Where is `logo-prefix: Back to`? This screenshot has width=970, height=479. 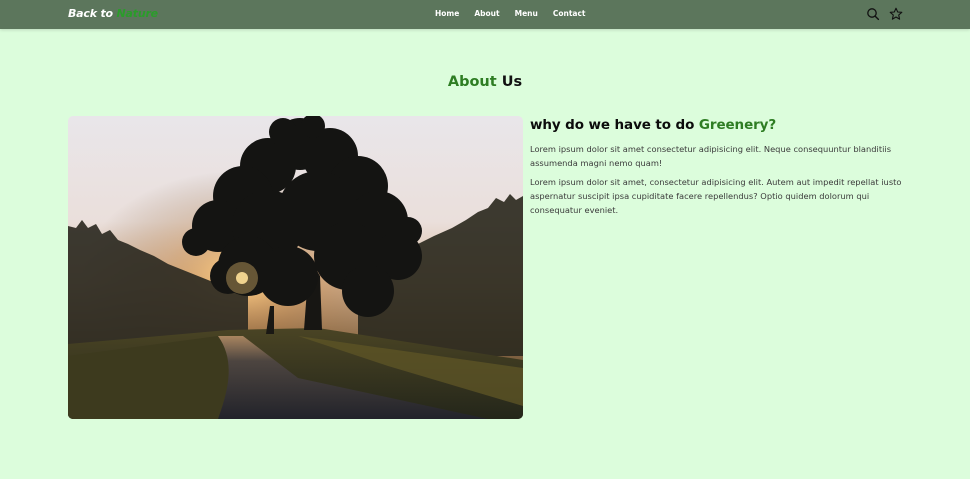
logo-prefix: Back to is located at coordinates (90, 13).